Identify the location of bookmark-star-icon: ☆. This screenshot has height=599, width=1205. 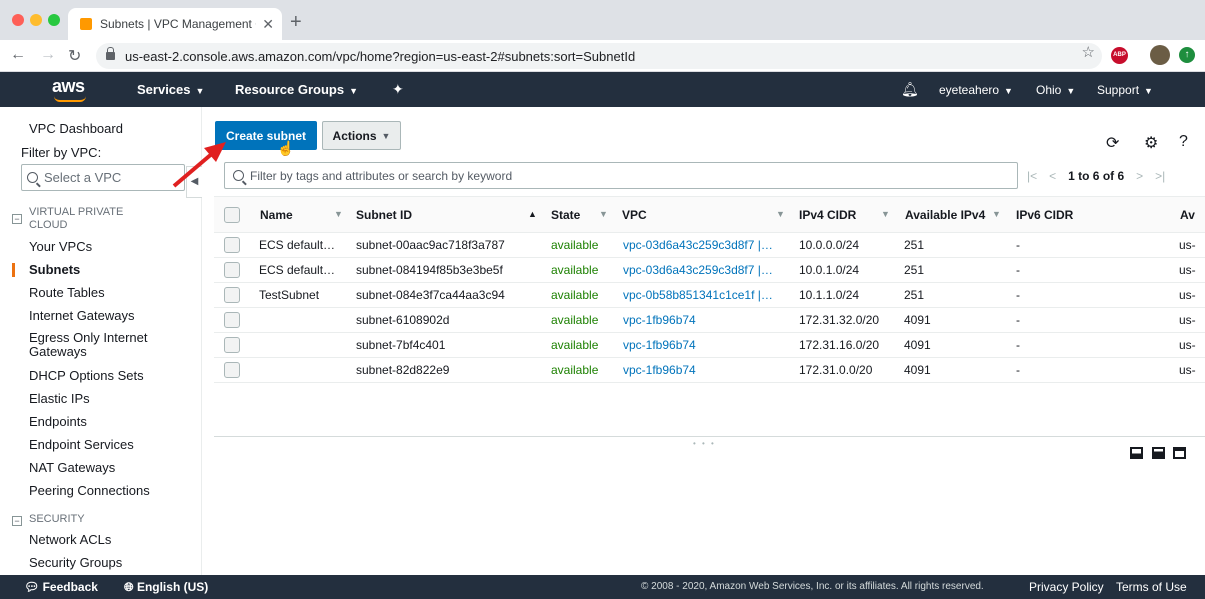
(1088, 52).